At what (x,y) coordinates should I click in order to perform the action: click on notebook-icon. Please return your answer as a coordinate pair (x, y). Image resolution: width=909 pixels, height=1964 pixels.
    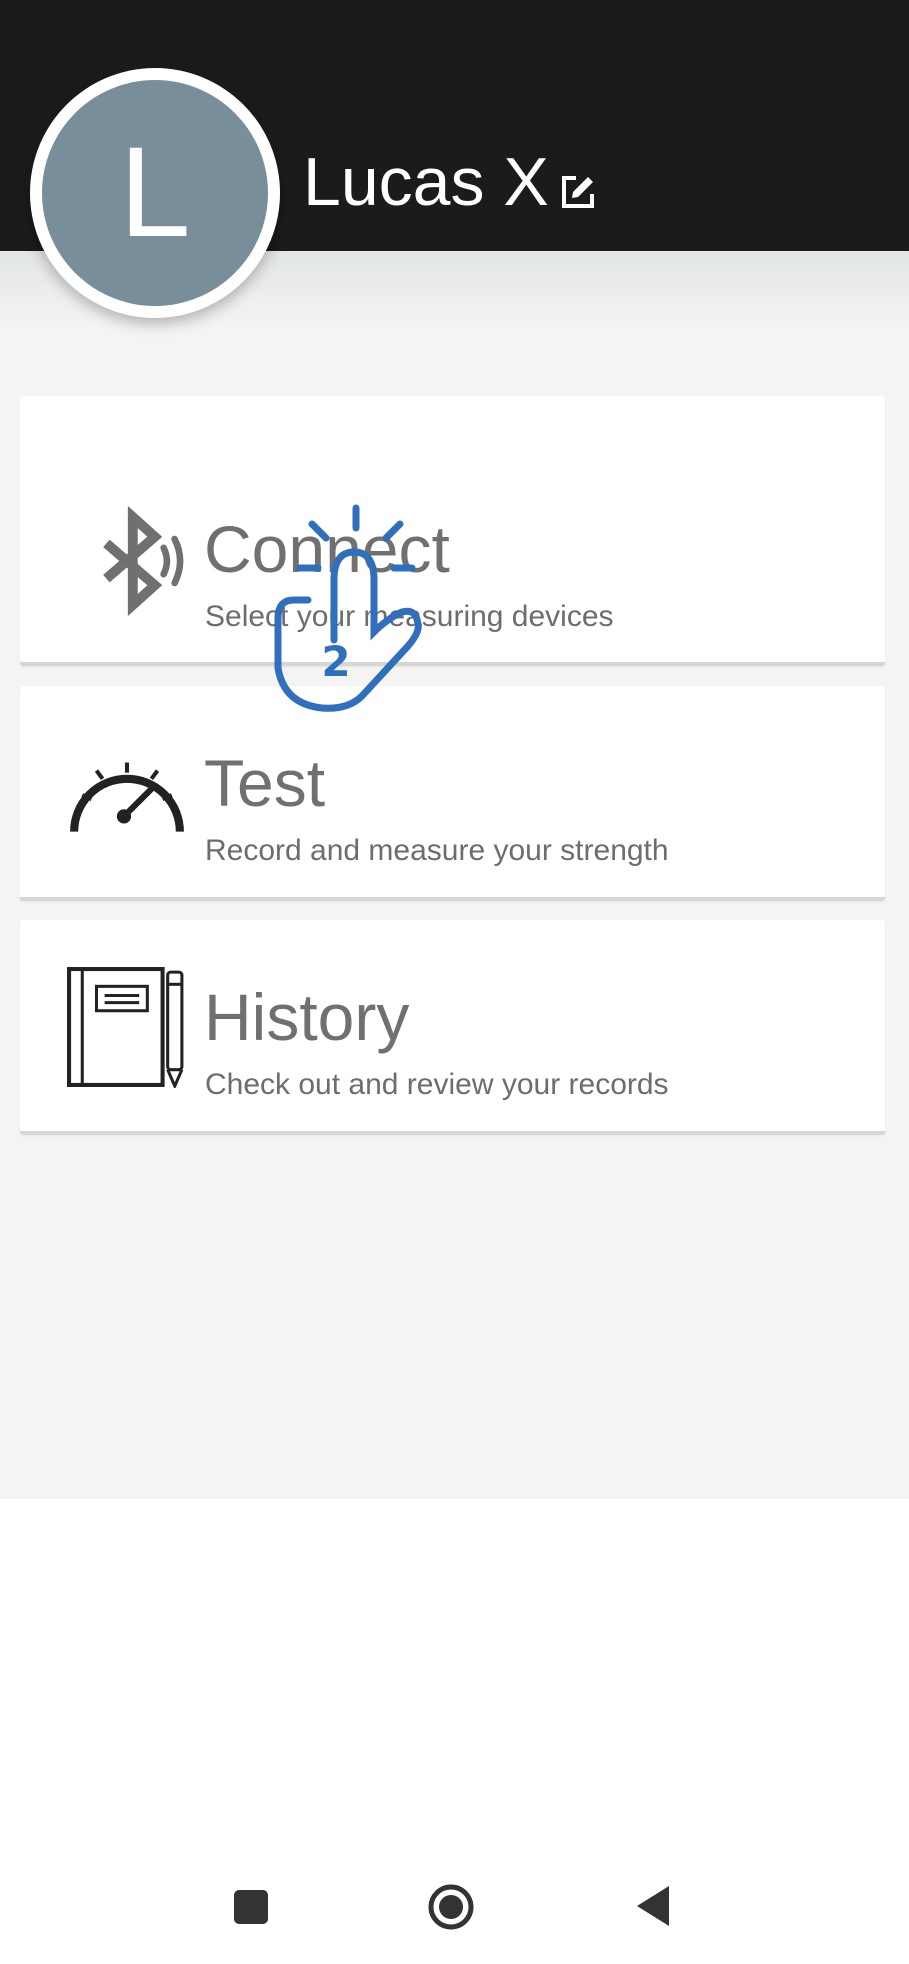
    Looking at the image, I should click on (125, 1027).